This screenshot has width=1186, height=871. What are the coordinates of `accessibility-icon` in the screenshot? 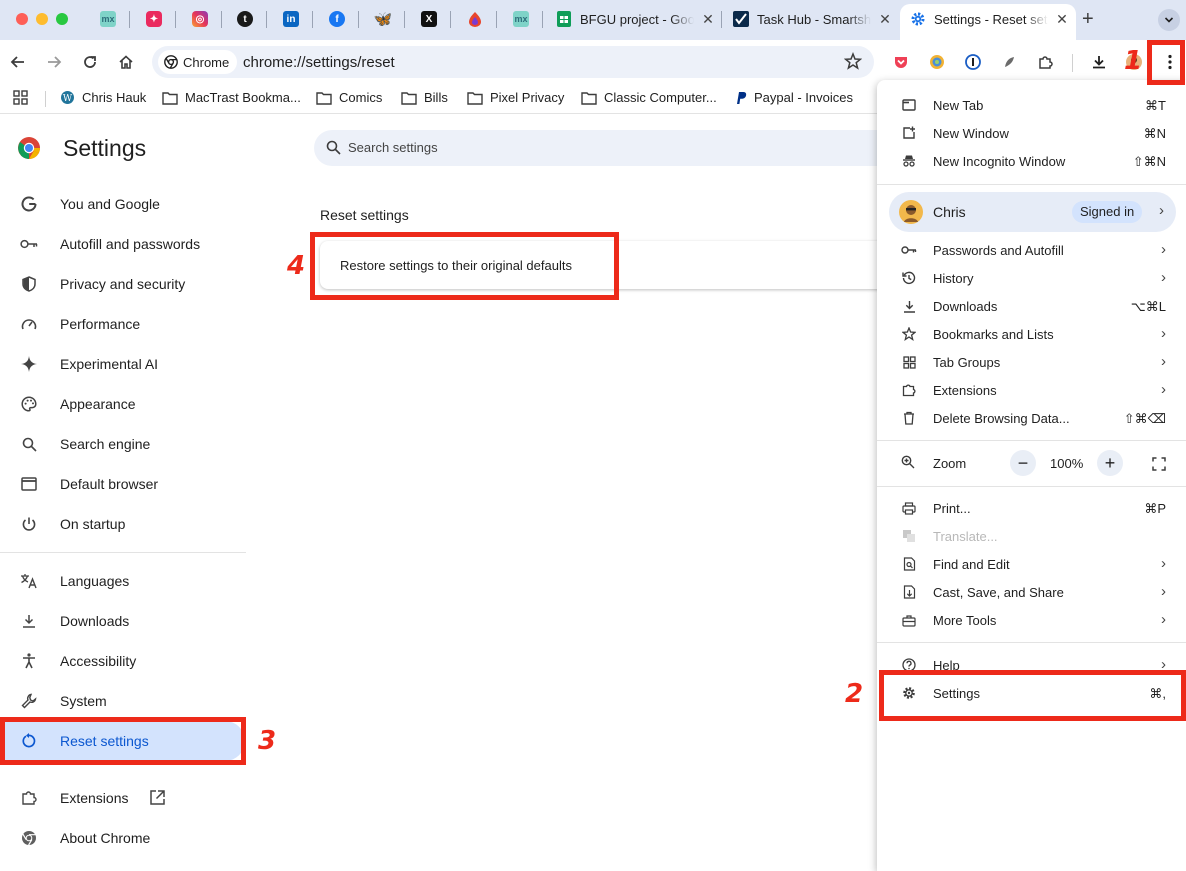 It's located at (29, 661).